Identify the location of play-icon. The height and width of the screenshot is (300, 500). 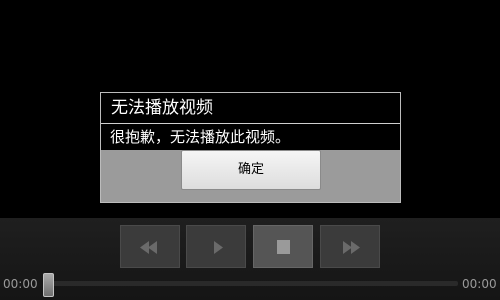
(218, 247).